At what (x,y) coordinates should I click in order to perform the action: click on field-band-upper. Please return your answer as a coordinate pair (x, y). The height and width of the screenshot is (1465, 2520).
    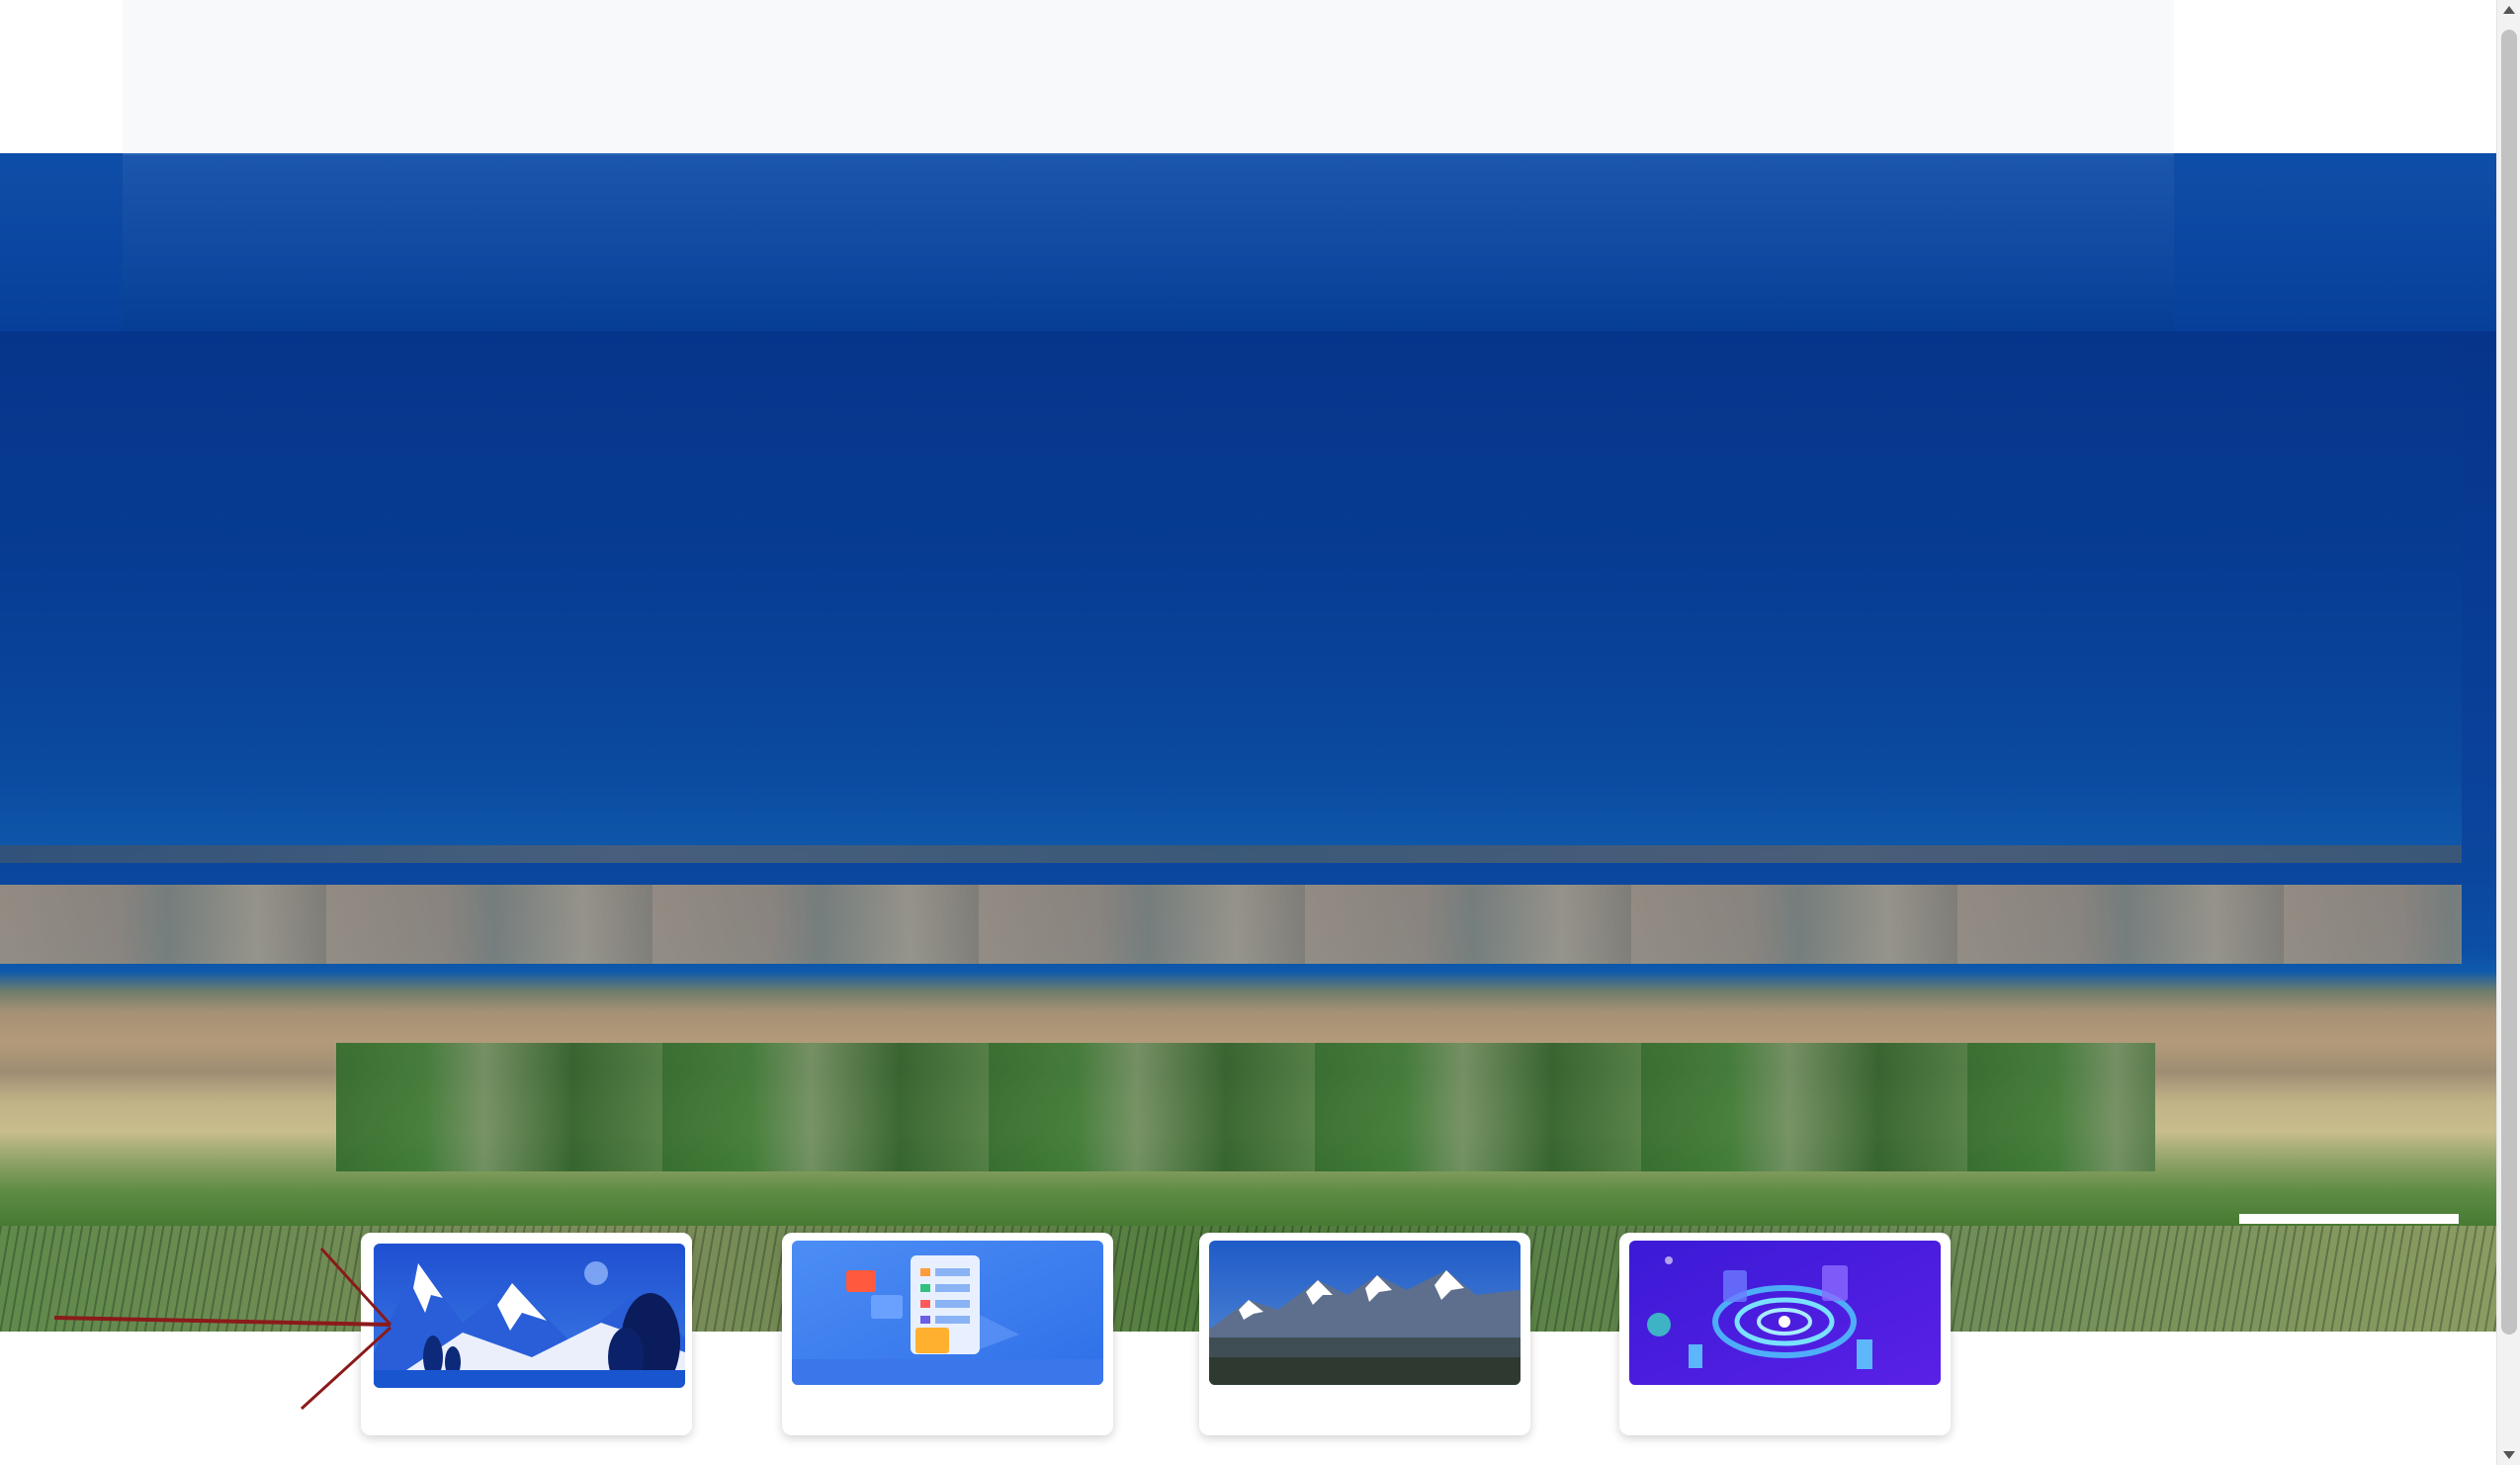
    Looking at the image, I should click on (1231, 924).